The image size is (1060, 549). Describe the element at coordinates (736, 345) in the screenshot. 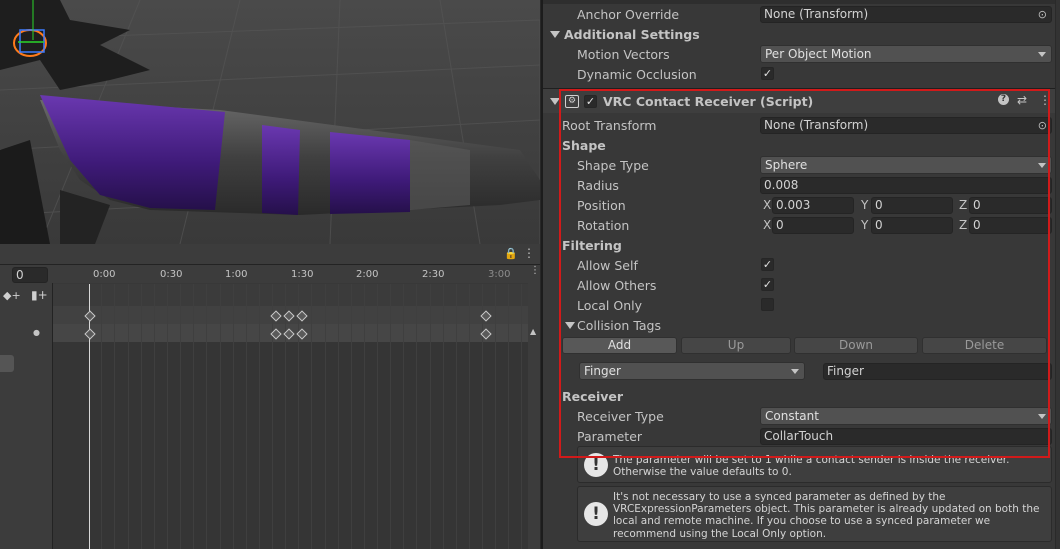

I see `up-tag-button: Up` at that location.